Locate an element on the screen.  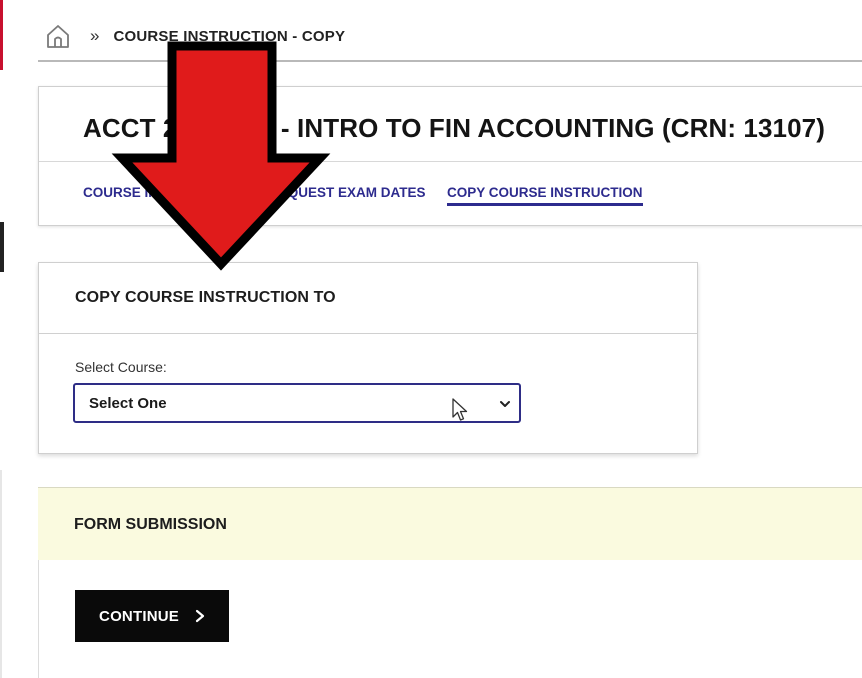
continue-button: CONTINUE is located at coordinates (152, 616).